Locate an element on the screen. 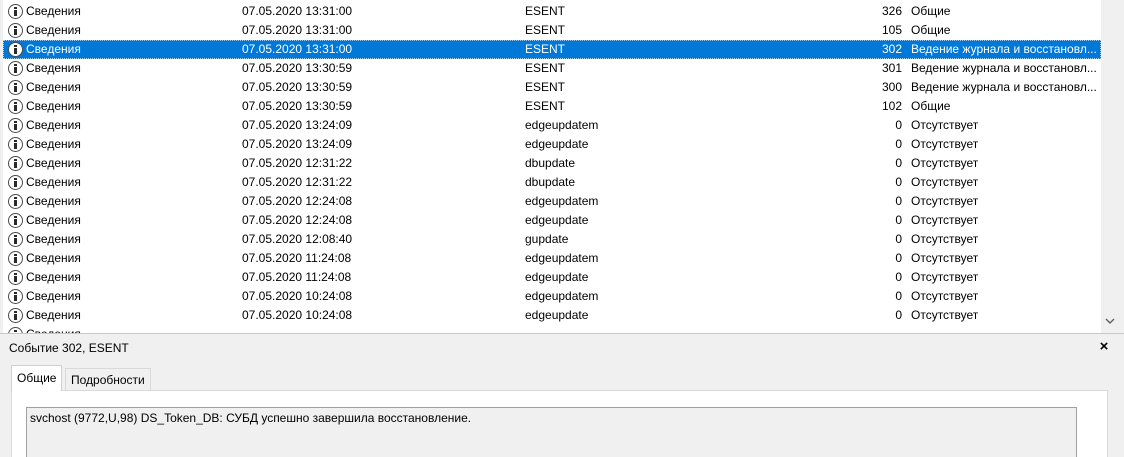 This screenshot has height=457, width=1124. cell-category is located at coordinates (1006, 329).